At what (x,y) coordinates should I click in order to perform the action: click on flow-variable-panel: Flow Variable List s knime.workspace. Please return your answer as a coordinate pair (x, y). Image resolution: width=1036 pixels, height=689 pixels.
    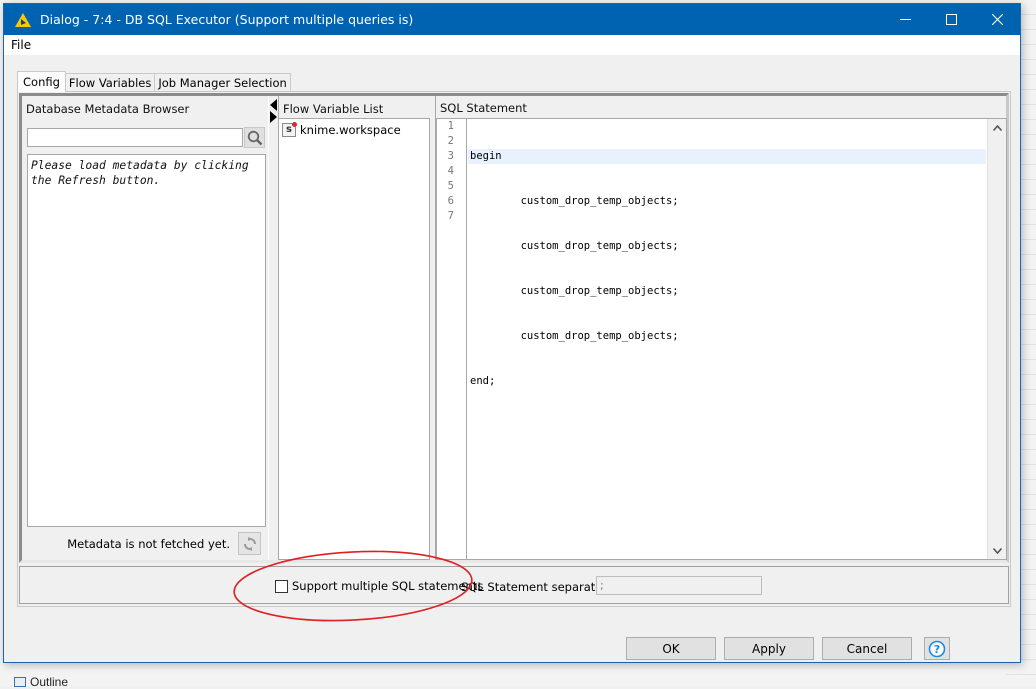
    Looking at the image, I should click on (354, 328).